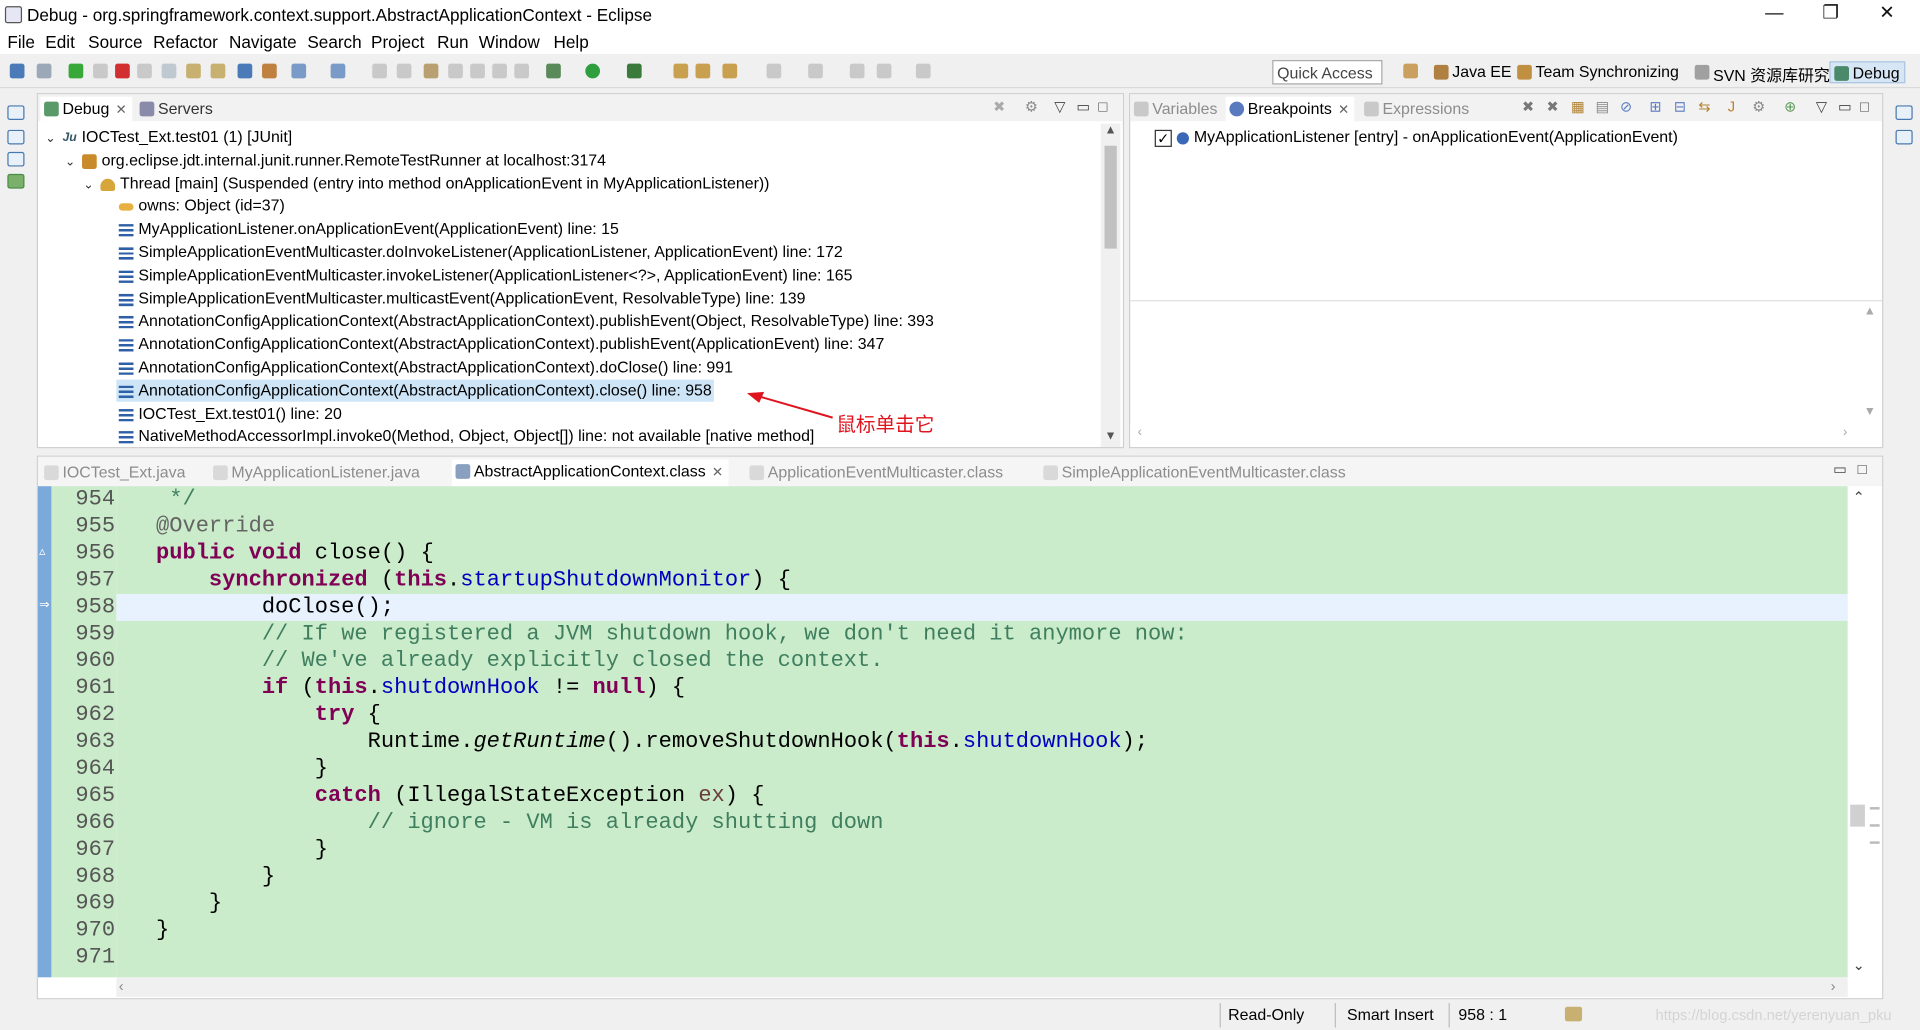 Image resolution: width=1920 pixels, height=1030 pixels. I want to click on back-icon, so click(884, 71).